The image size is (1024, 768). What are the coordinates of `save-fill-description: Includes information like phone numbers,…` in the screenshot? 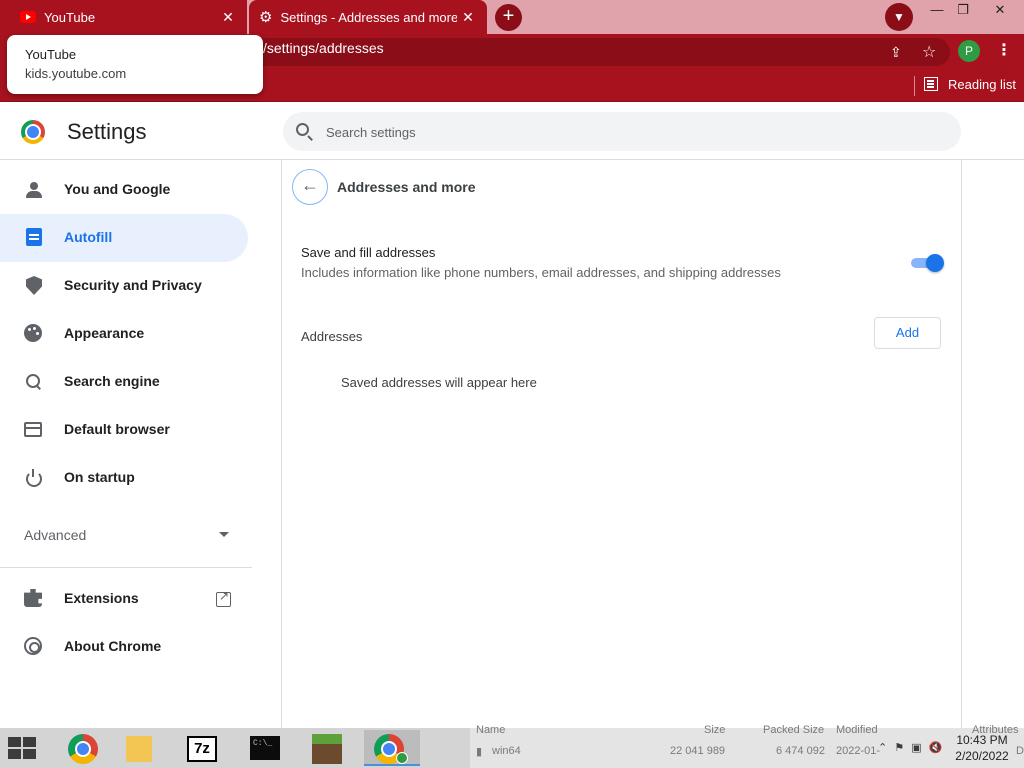 It's located at (541, 272).